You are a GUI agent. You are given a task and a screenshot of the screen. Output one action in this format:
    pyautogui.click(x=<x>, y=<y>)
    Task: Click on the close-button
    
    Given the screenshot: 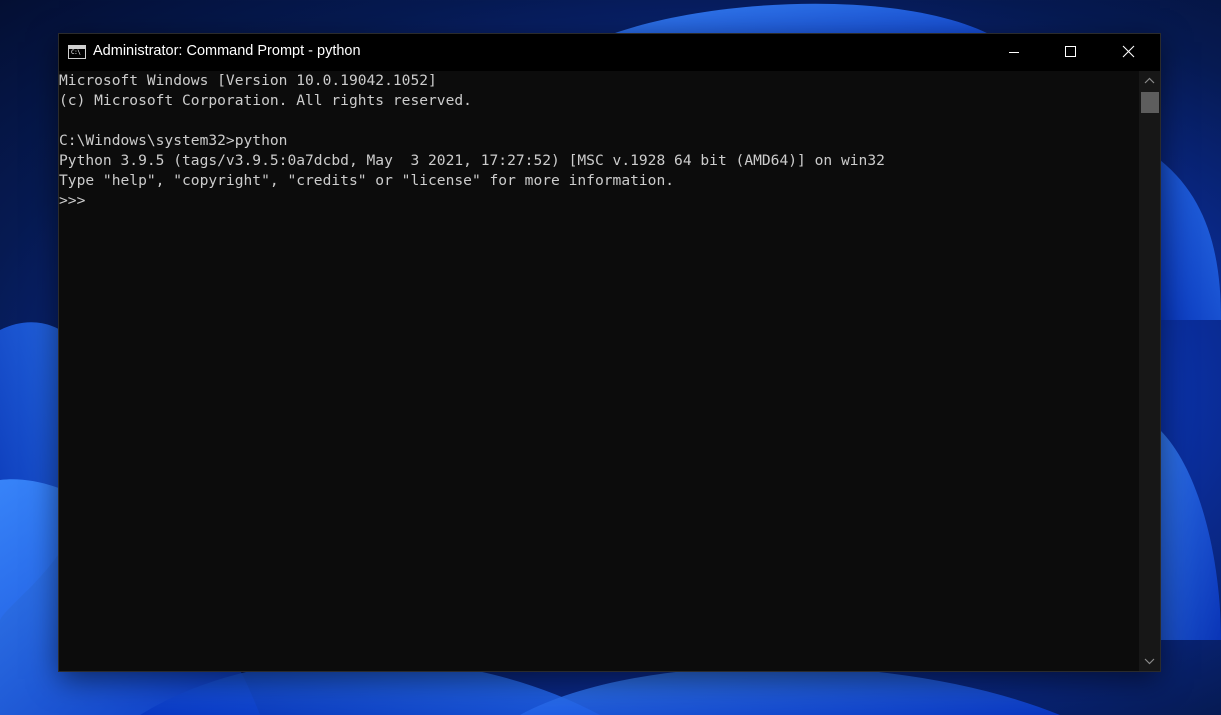 What is the action you would take?
    pyautogui.click(x=1129, y=52)
    